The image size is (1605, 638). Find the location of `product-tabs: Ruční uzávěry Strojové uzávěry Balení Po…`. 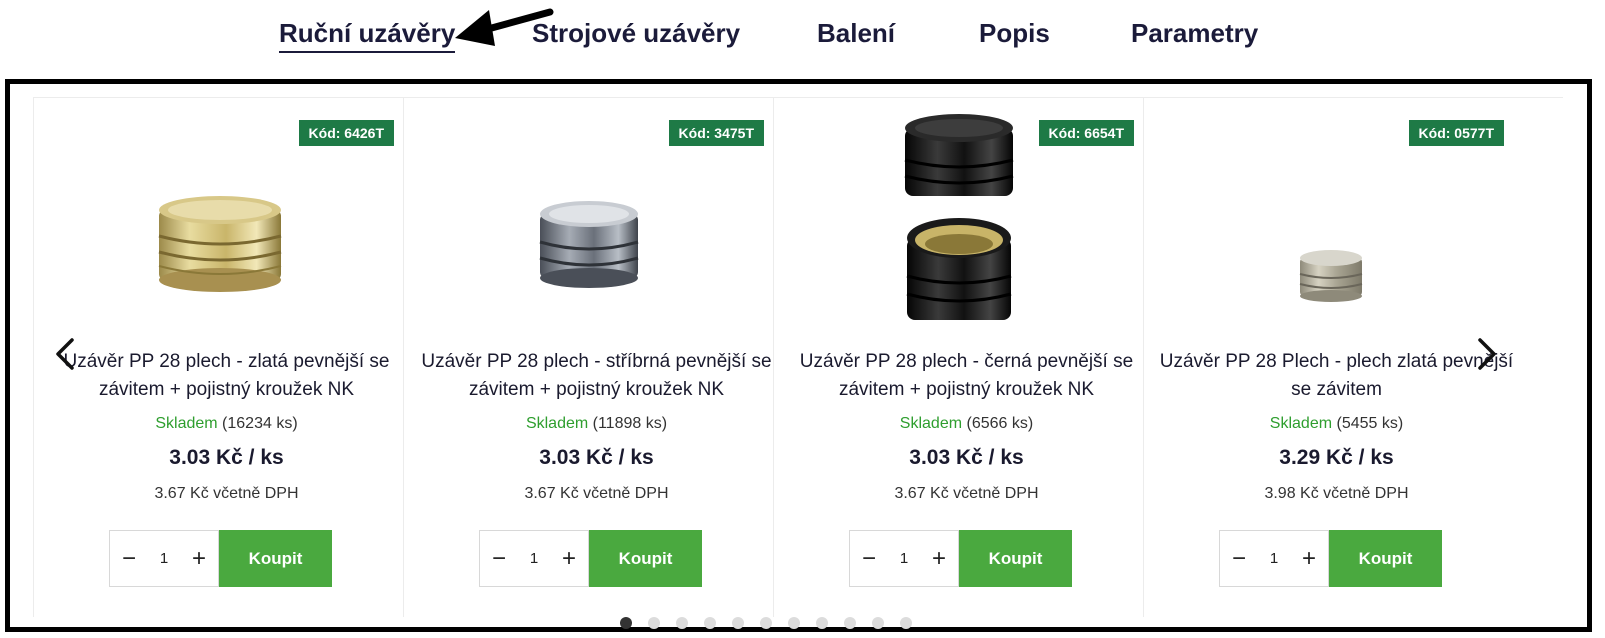

product-tabs: Ruční uzávěry Strojové uzávěry Balení Po… is located at coordinates (802, 36).